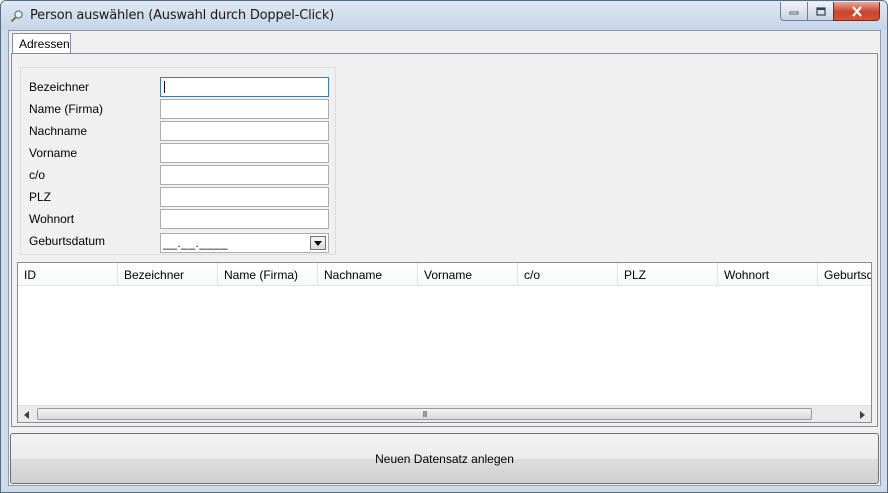 The width and height of the screenshot is (888, 493). I want to click on horizontal-scrollbar: III, so click(444, 413).